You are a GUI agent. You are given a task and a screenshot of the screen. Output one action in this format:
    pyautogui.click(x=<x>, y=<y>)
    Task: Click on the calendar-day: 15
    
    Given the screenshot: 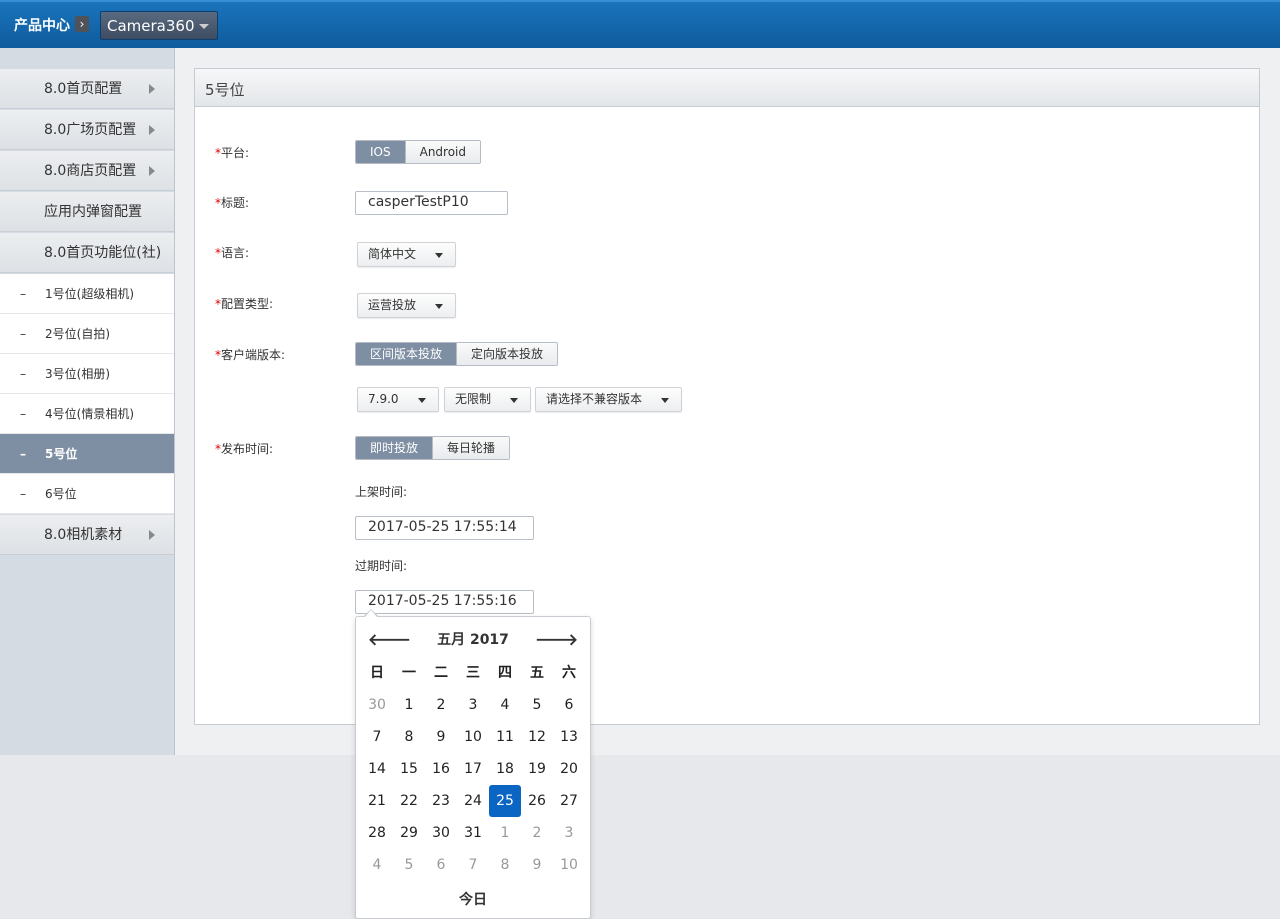 What is the action you would take?
    pyautogui.click(x=409, y=769)
    